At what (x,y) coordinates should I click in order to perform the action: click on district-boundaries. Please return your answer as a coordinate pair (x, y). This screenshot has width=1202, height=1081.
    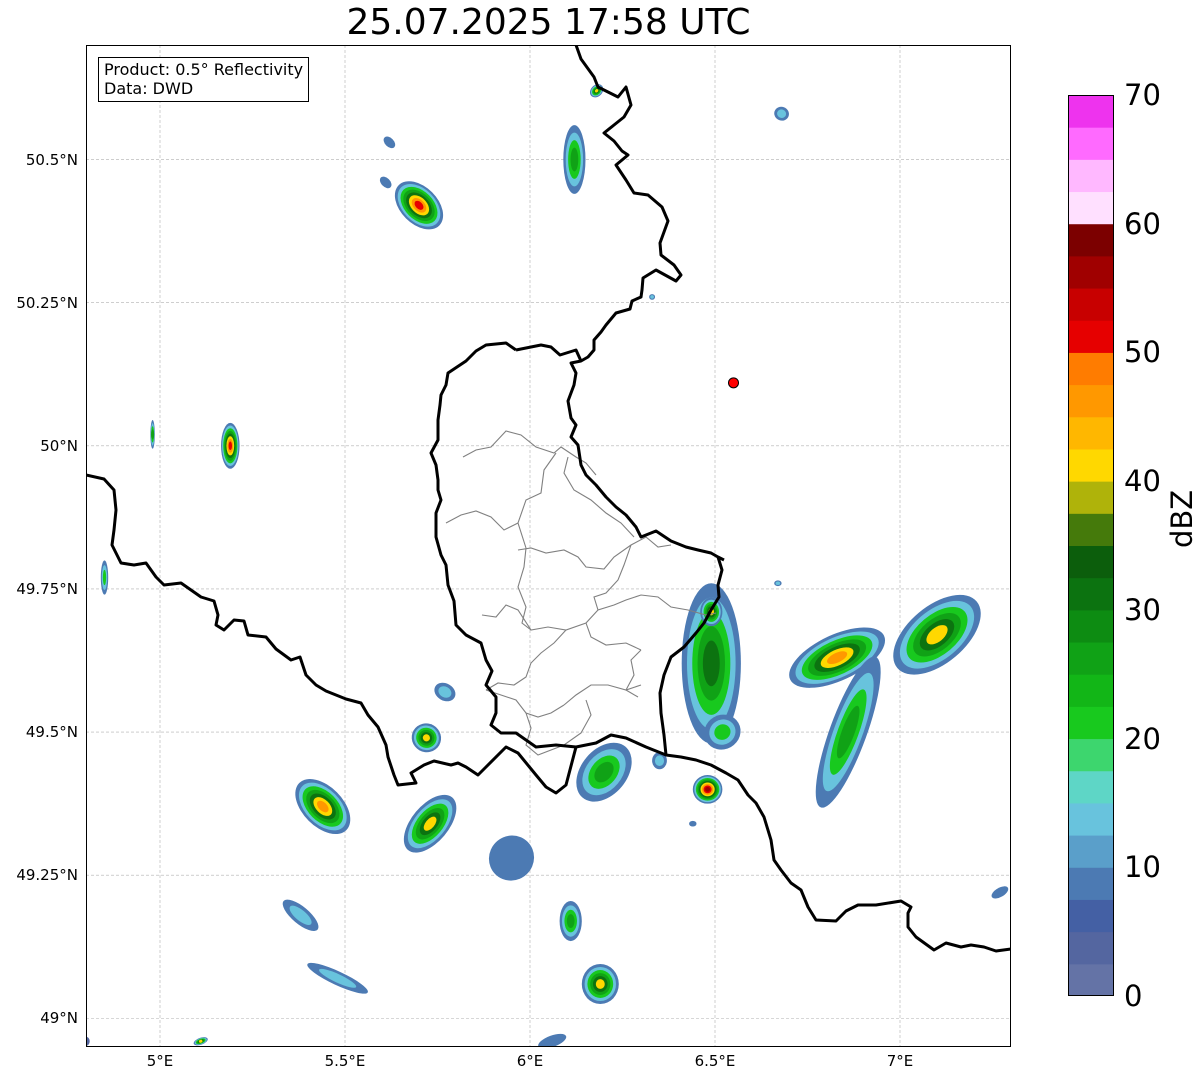
    Looking at the image, I should click on (581, 593).